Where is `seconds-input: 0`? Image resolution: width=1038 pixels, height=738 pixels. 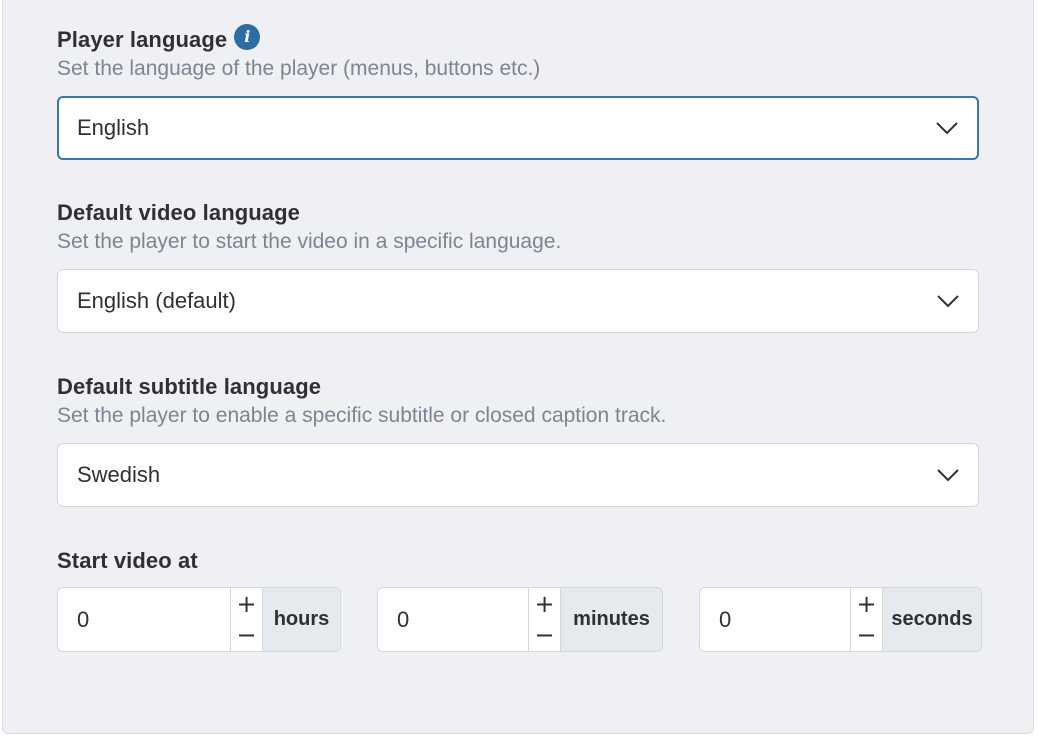 seconds-input: 0 is located at coordinates (775, 619).